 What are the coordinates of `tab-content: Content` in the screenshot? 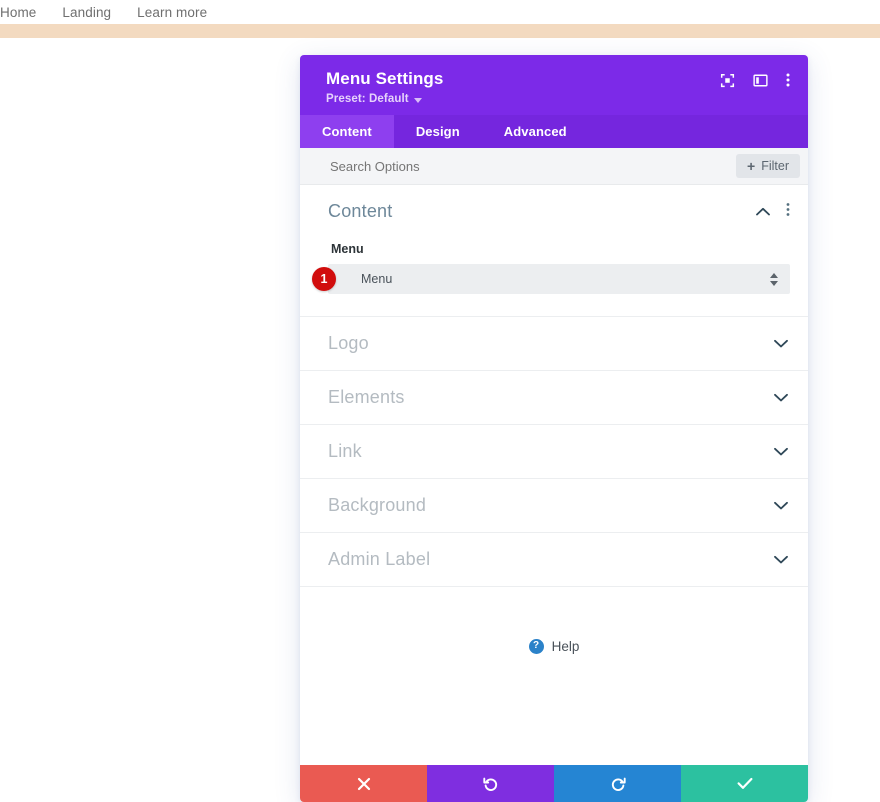 It's located at (347, 131).